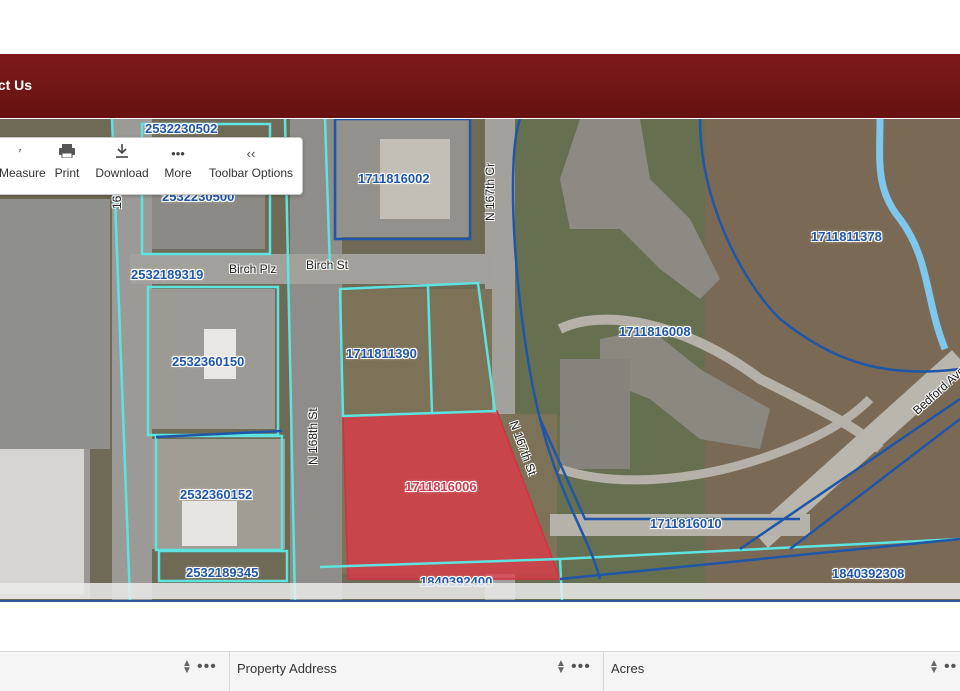  What do you see at coordinates (480, 86) in the screenshot?
I see `site-header: act Us` at bounding box center [480, 86].